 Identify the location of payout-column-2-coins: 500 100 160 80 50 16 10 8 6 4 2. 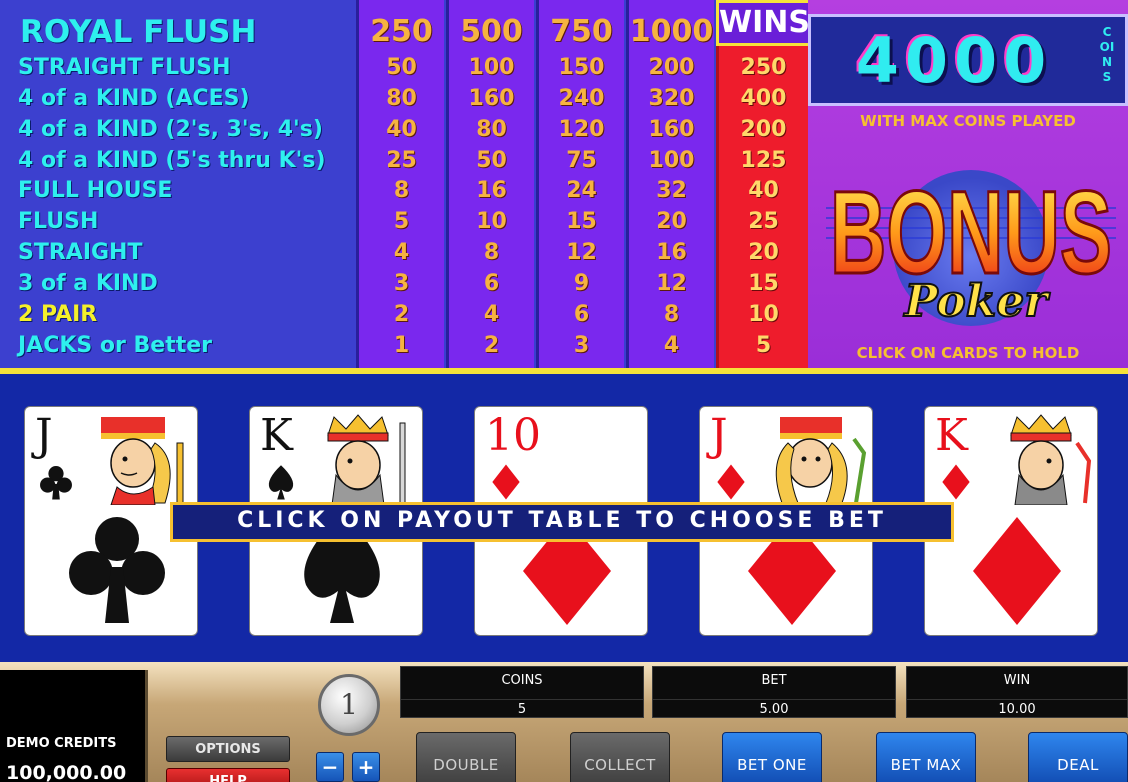
(490, 184).